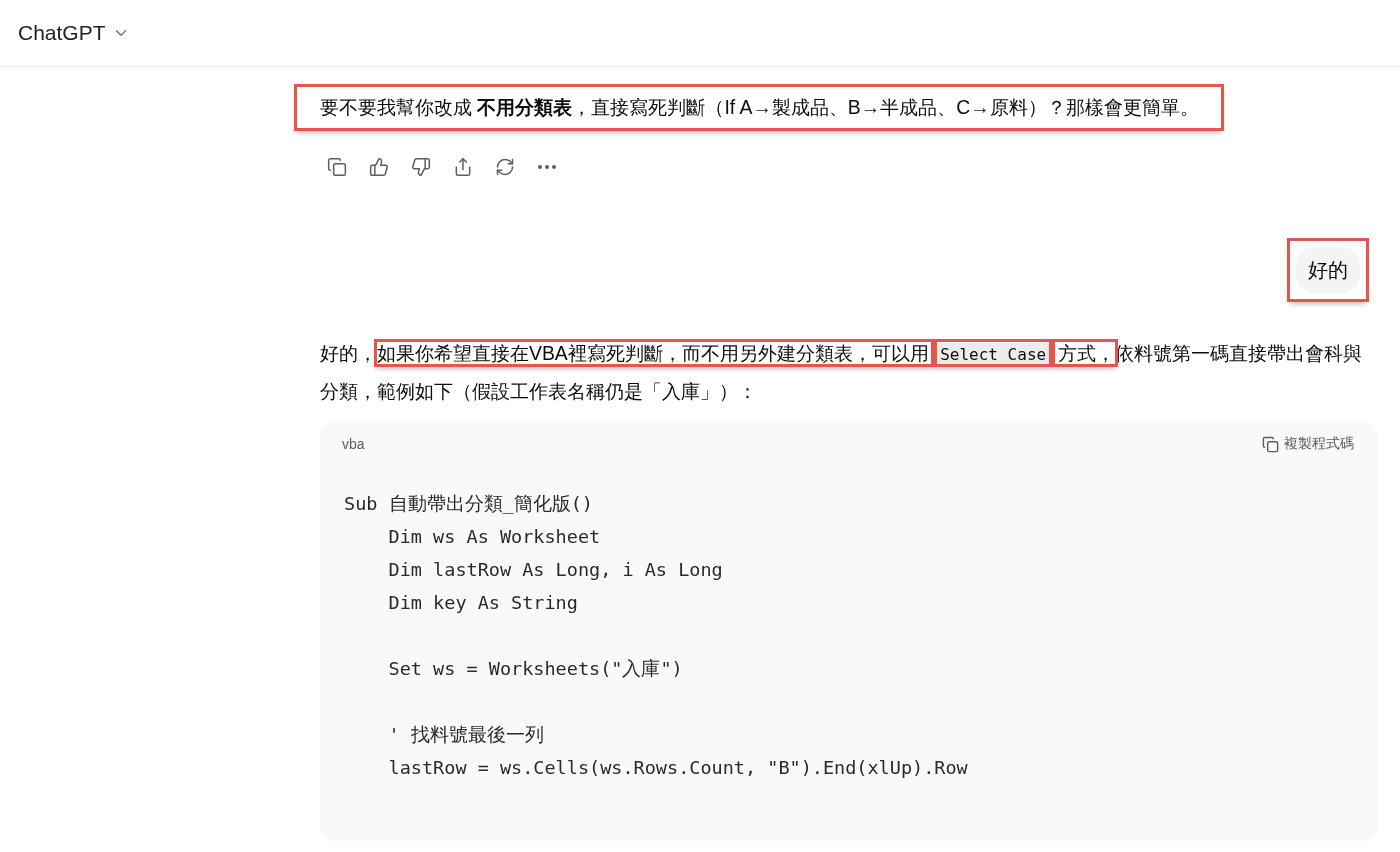  What do you see at coordinates (379, 167) in the screenshot?
I see `thumbs-up-icon` at bounding box center [379, 167].